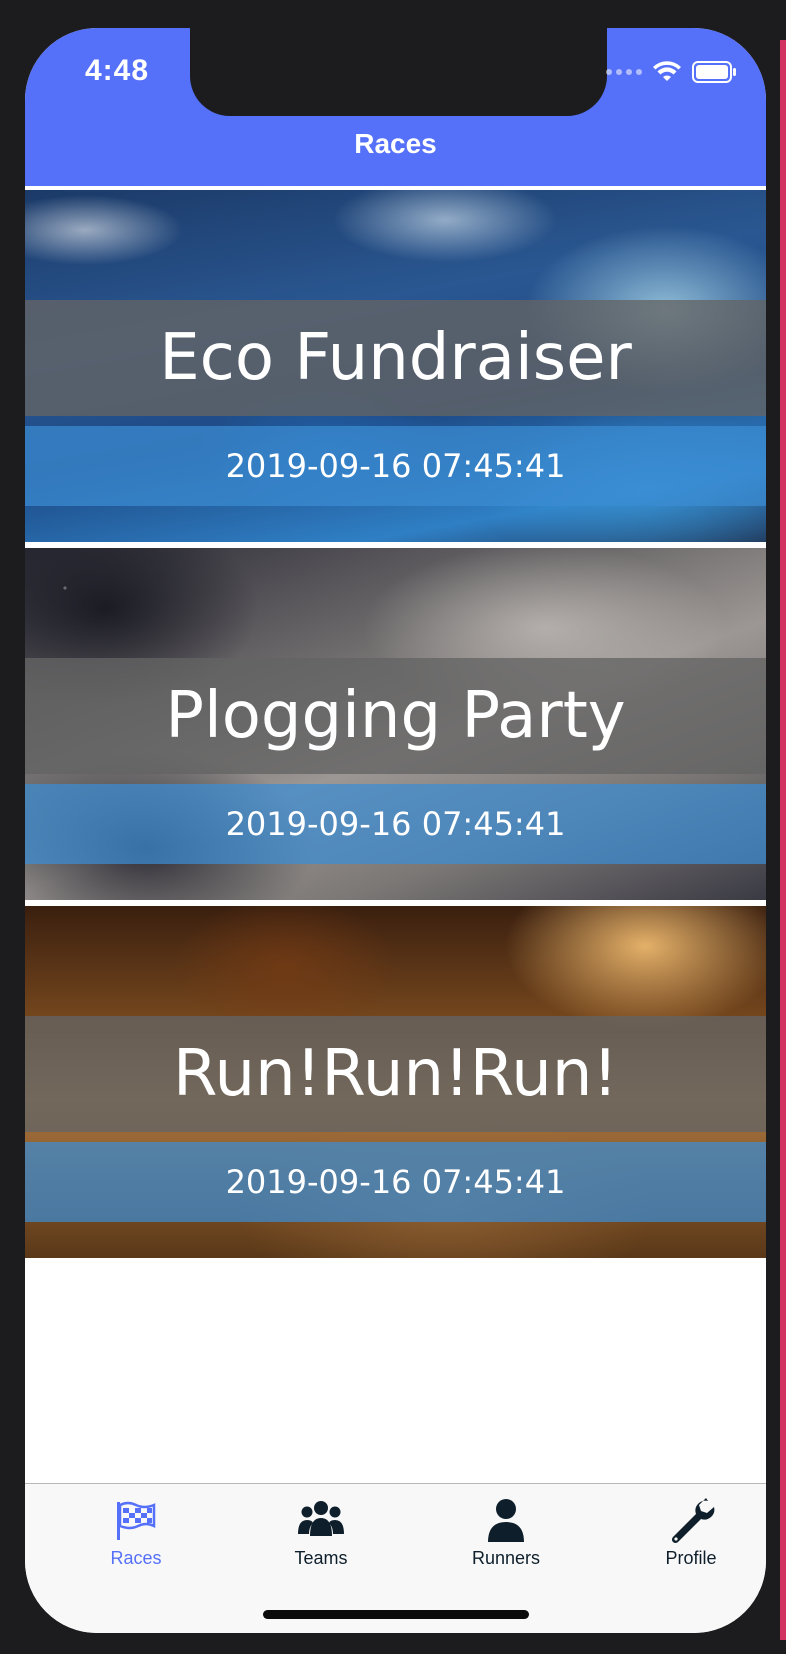  What do you see at coordinates (667, 71) in the screenshot?
I see `wifi-icon` at bounding box center [667, 71].